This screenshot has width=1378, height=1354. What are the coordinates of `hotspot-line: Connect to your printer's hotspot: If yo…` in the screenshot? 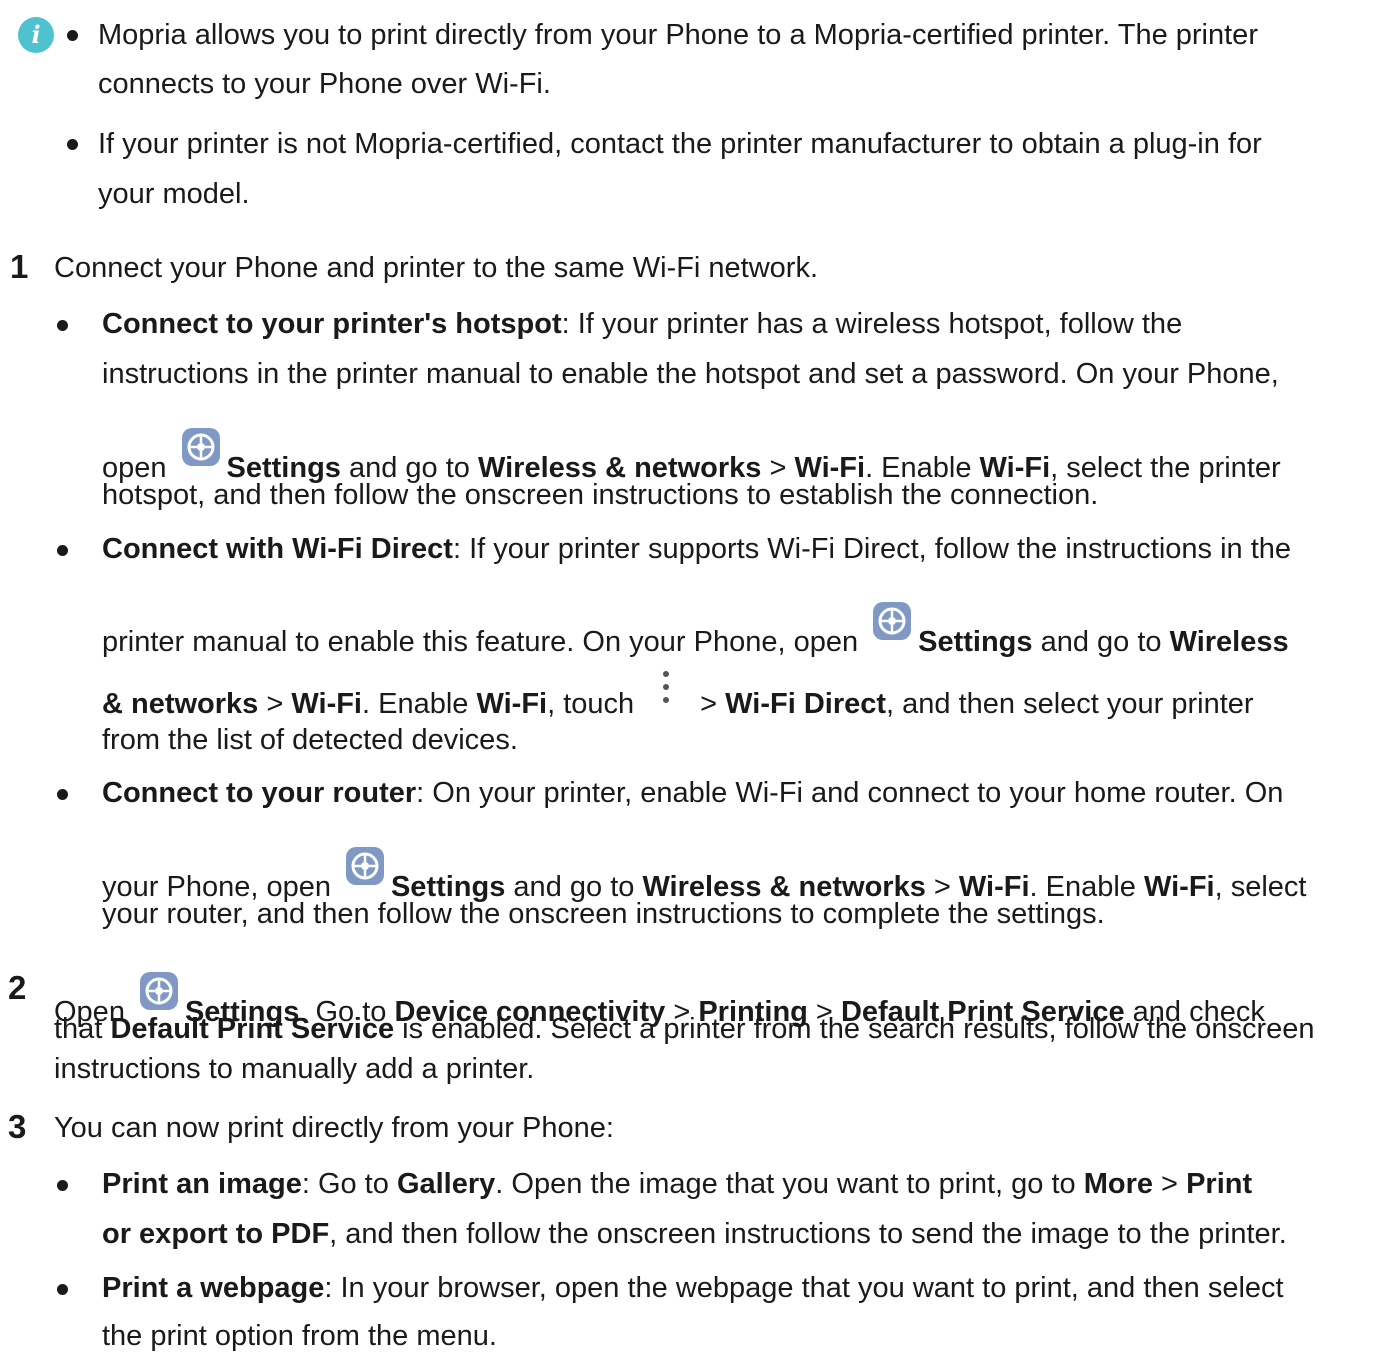 It's located at (642, 324).